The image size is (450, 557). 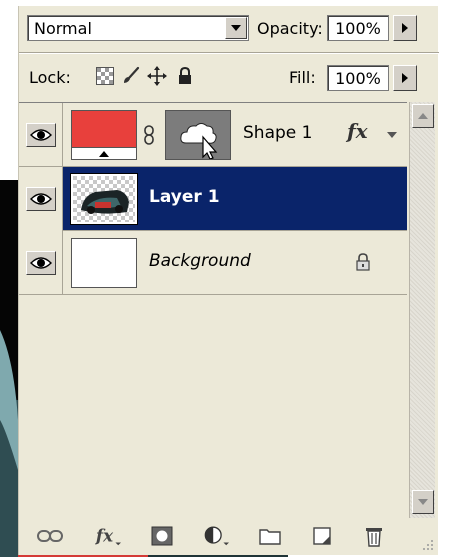 What do you see at coordinates (199, 141) in the screenshot?
I see `cloud-shape-icon` at bounding box center [199, 141].